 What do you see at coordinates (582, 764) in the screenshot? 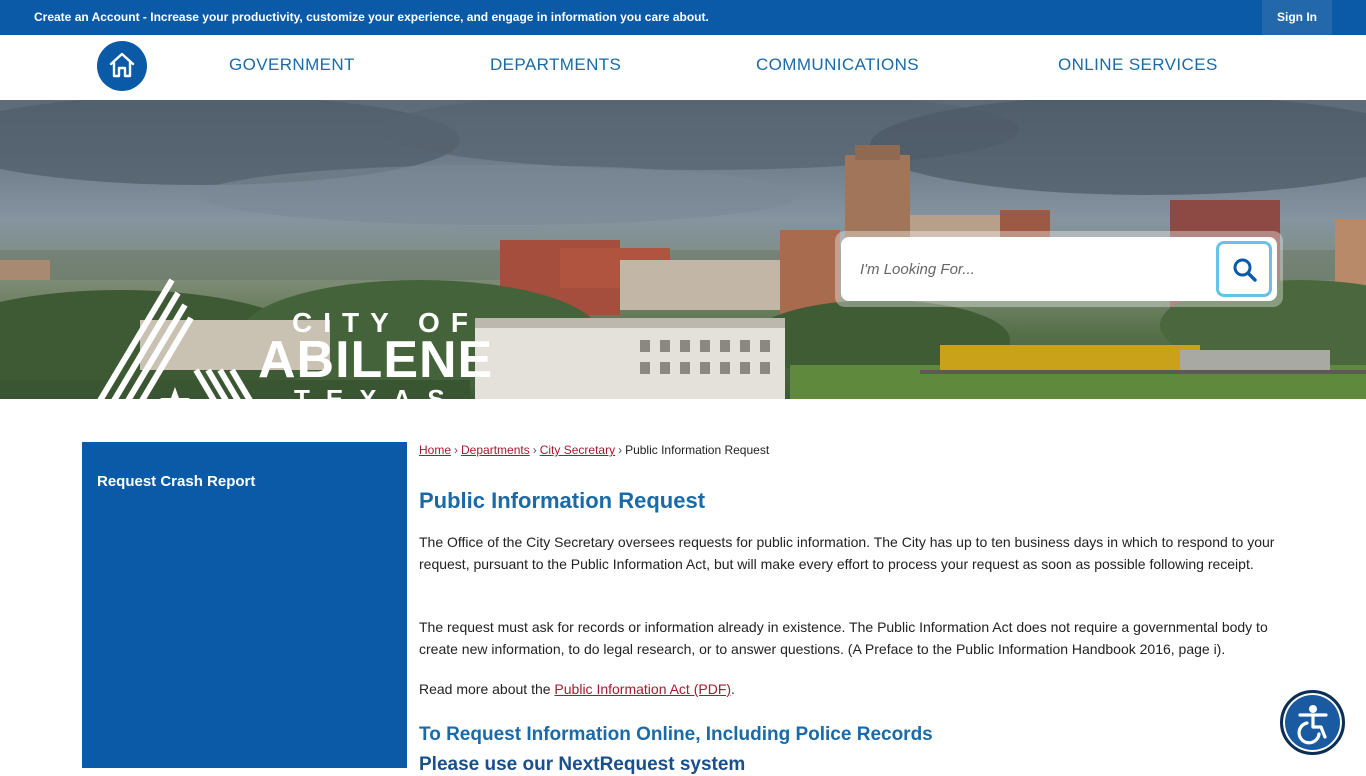
I see `nextrequest-heading: Please use our NextRequest system` at bounding box center [582, 764].